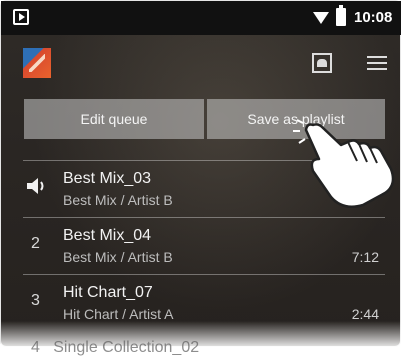 This screenshot has height=357, width=401. What do you see at coordinates (377, 63) in the screenshot?
I see `menu-icon` at bounding box center [377, 63].